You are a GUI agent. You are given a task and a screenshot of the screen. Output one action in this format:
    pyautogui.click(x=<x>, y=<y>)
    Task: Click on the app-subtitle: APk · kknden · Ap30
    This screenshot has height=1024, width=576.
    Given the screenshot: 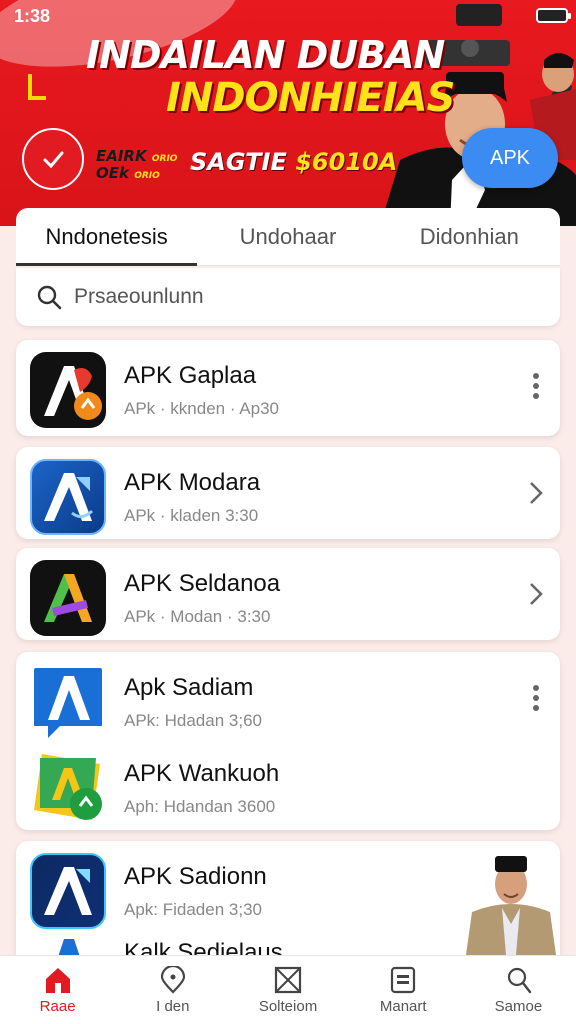 What is the action you would take?
    pyautogui.click(x=201, y=408)
    